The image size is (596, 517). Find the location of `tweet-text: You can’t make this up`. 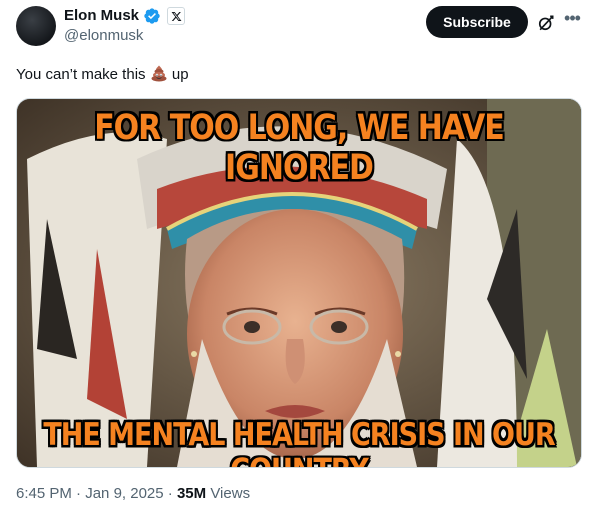

tweet-text: You can’t make this up is located at coordinates (102, 74).